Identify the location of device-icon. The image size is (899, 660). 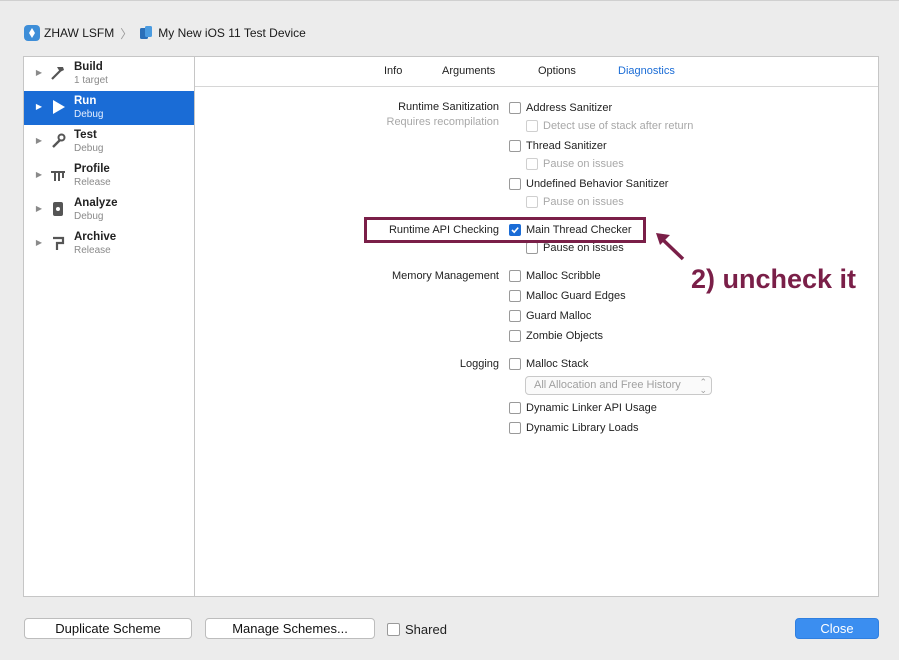
(146, 33).